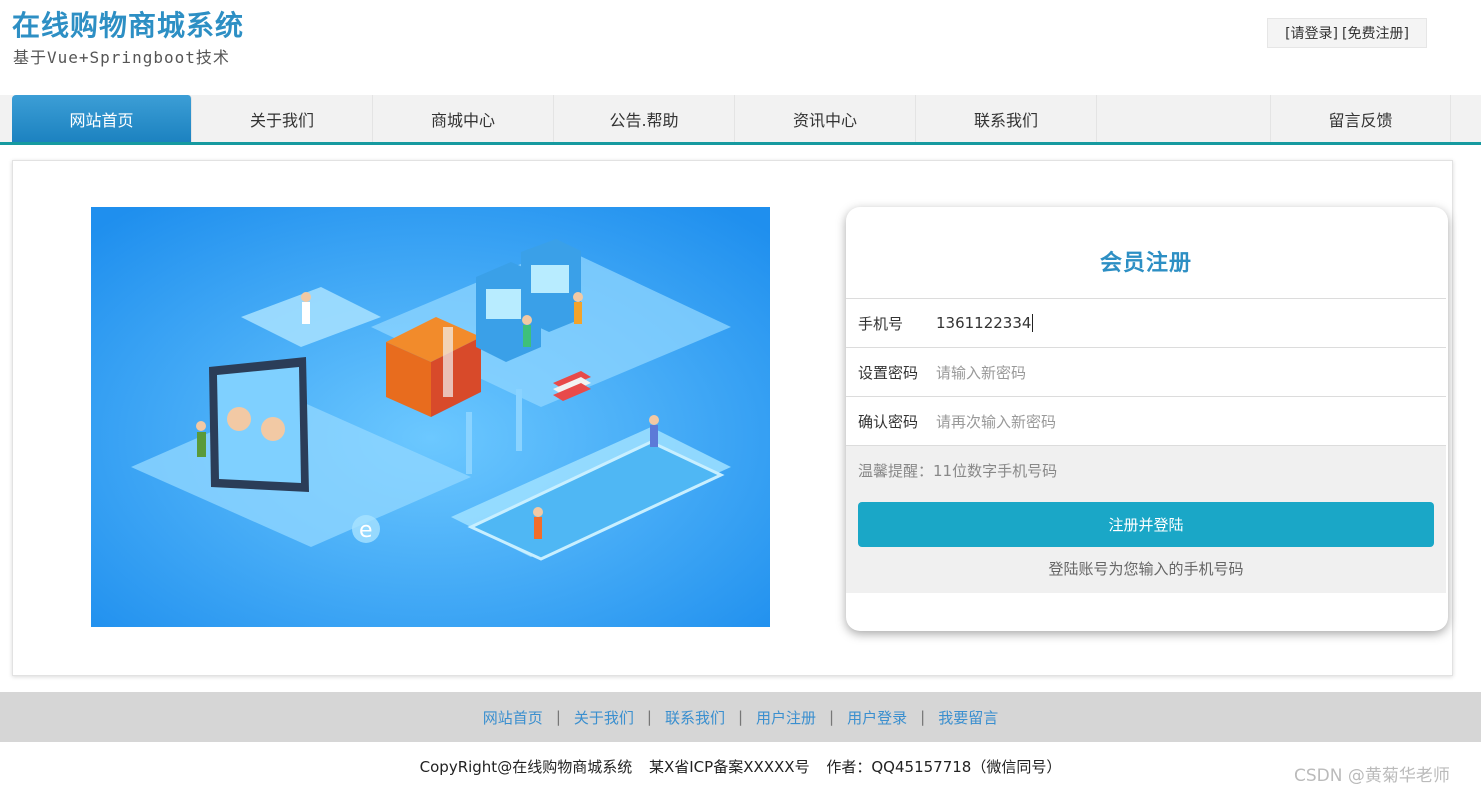  I want to click on nav-item-spacer, so click(1187, 118).